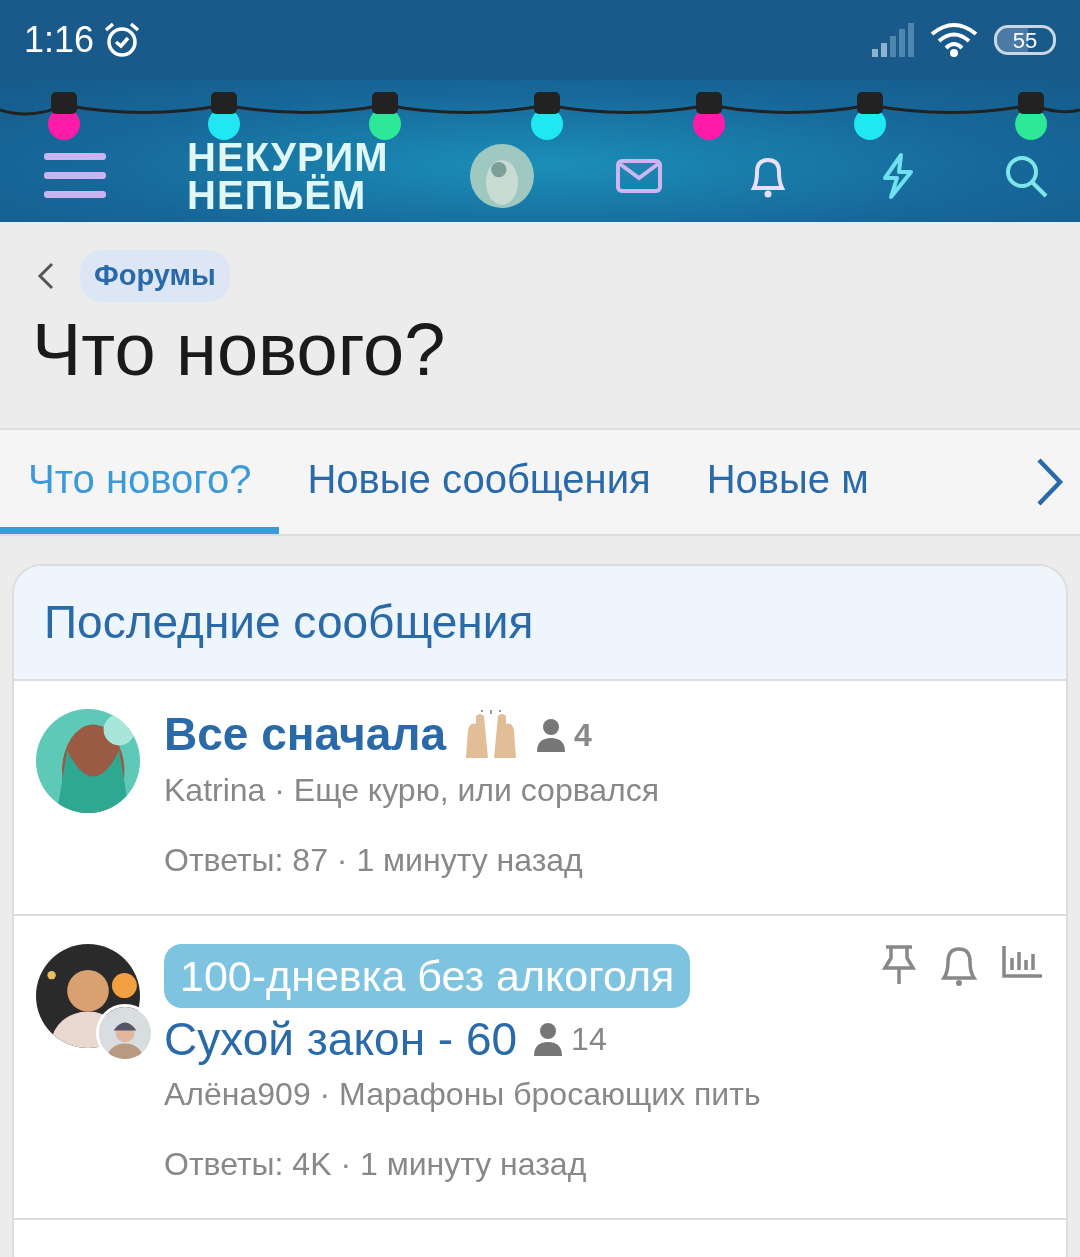 The height and width of the screenshot is (1257, 1080). I want to click on tab: Что нового?, so click(140, 482).